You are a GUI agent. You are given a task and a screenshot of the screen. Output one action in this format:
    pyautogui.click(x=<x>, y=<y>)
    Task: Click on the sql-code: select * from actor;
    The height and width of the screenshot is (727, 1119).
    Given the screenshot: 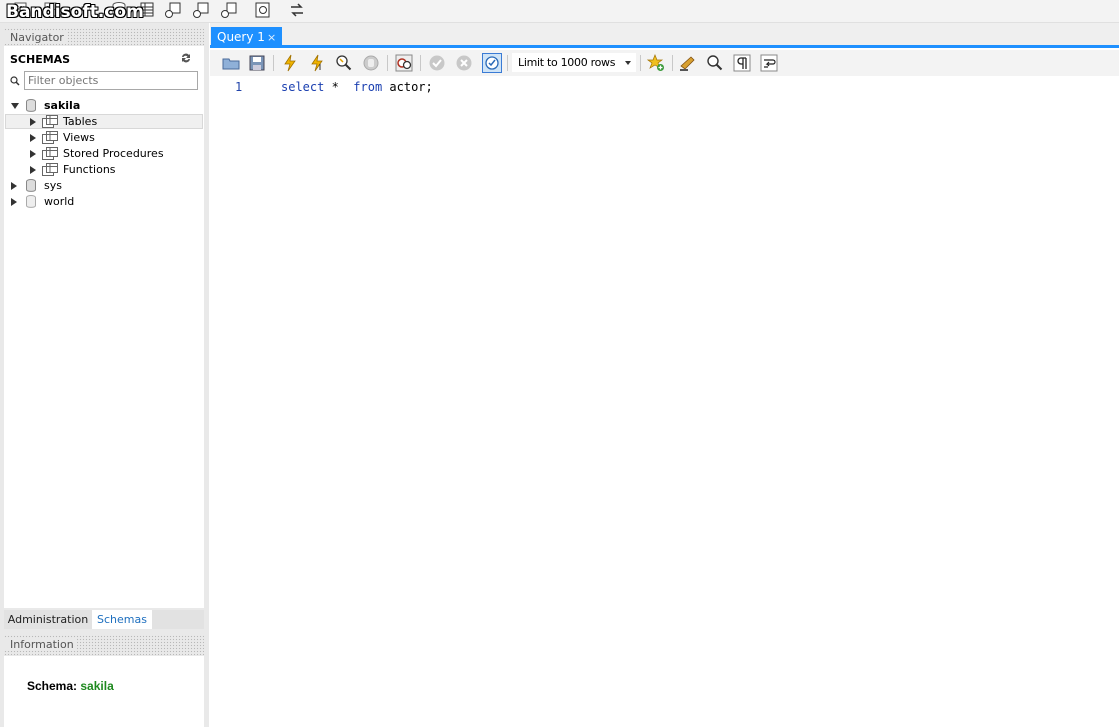 What is the action you would take?
    pyautogui.click(x=357, y=87)
    